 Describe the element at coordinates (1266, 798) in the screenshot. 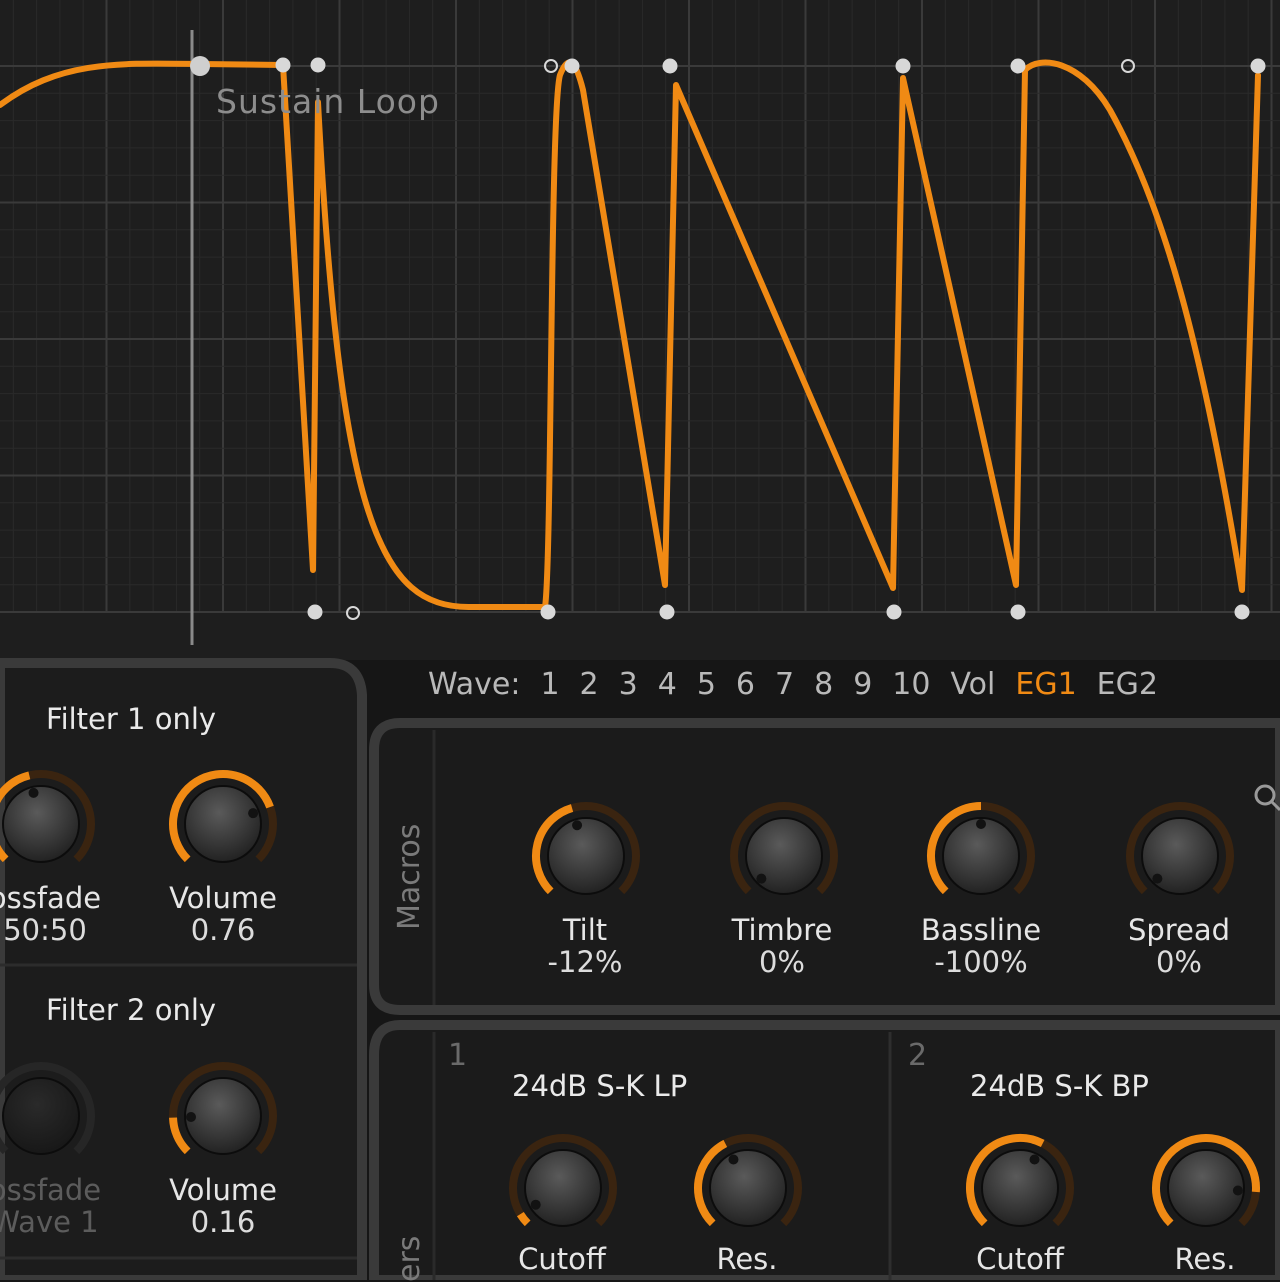

I see `search-icon` at that location.